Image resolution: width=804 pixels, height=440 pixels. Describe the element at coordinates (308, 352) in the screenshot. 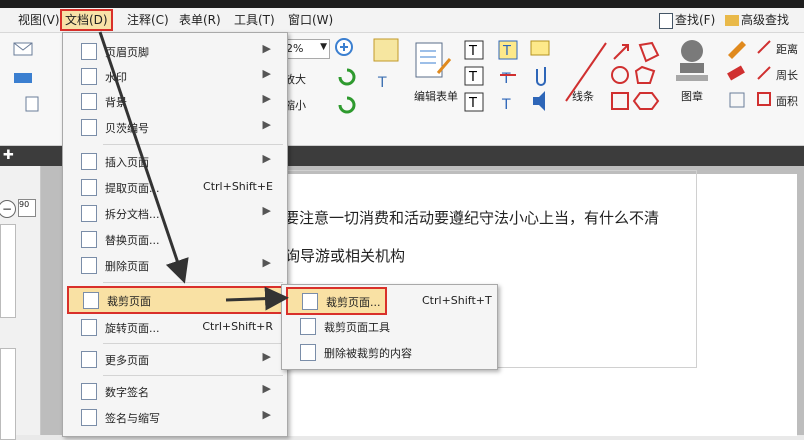

I see `remove-cropped-icon` at that location.